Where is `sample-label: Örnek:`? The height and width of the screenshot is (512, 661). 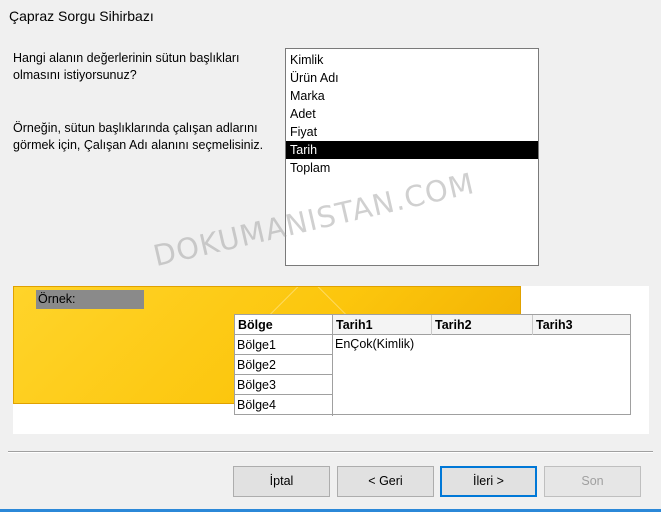
sample-label: Örnek: is located at coordinates (90, 299).